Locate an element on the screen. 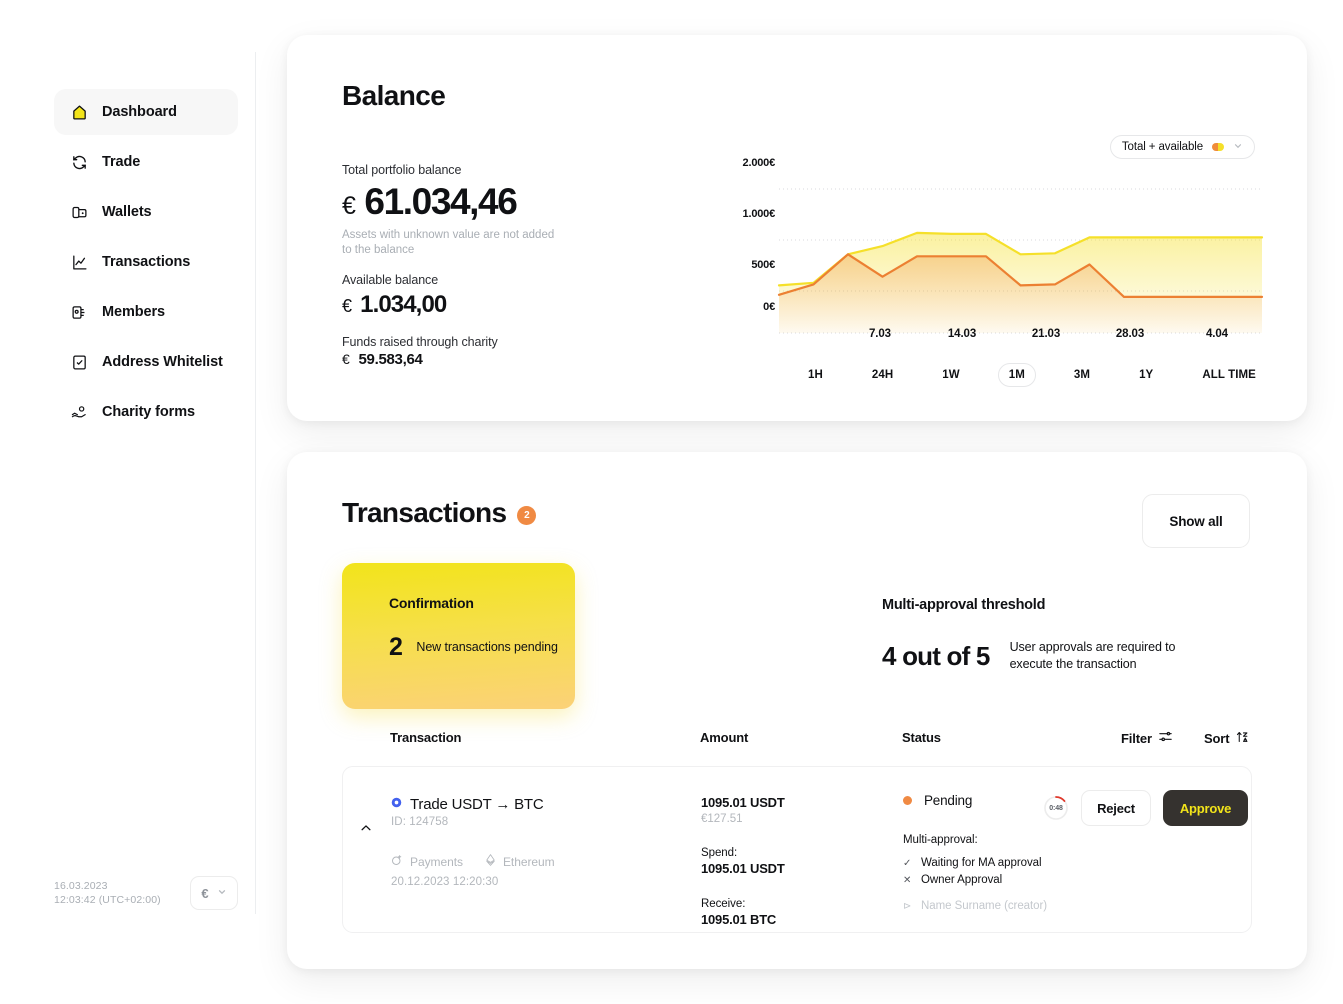 The height and width of the screenshot is (1004, 1343). y-axis-tick: 1.000€ is located at coordinates (759, 214).